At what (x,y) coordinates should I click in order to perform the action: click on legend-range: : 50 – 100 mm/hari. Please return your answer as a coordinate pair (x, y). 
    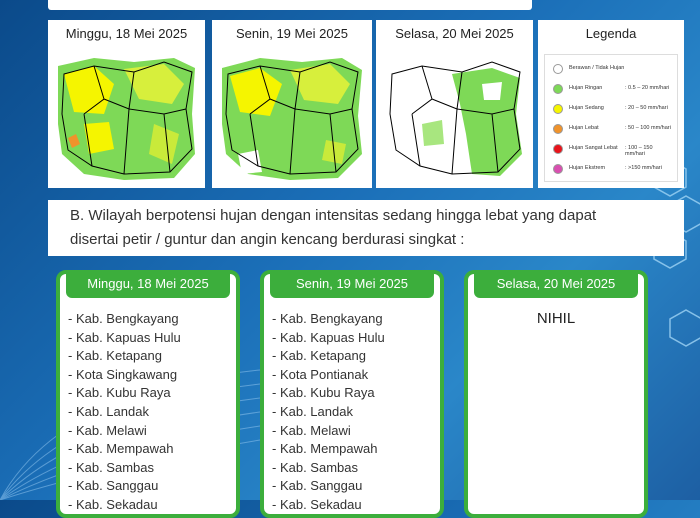
    Looking at the image, I should click on (648, 128).